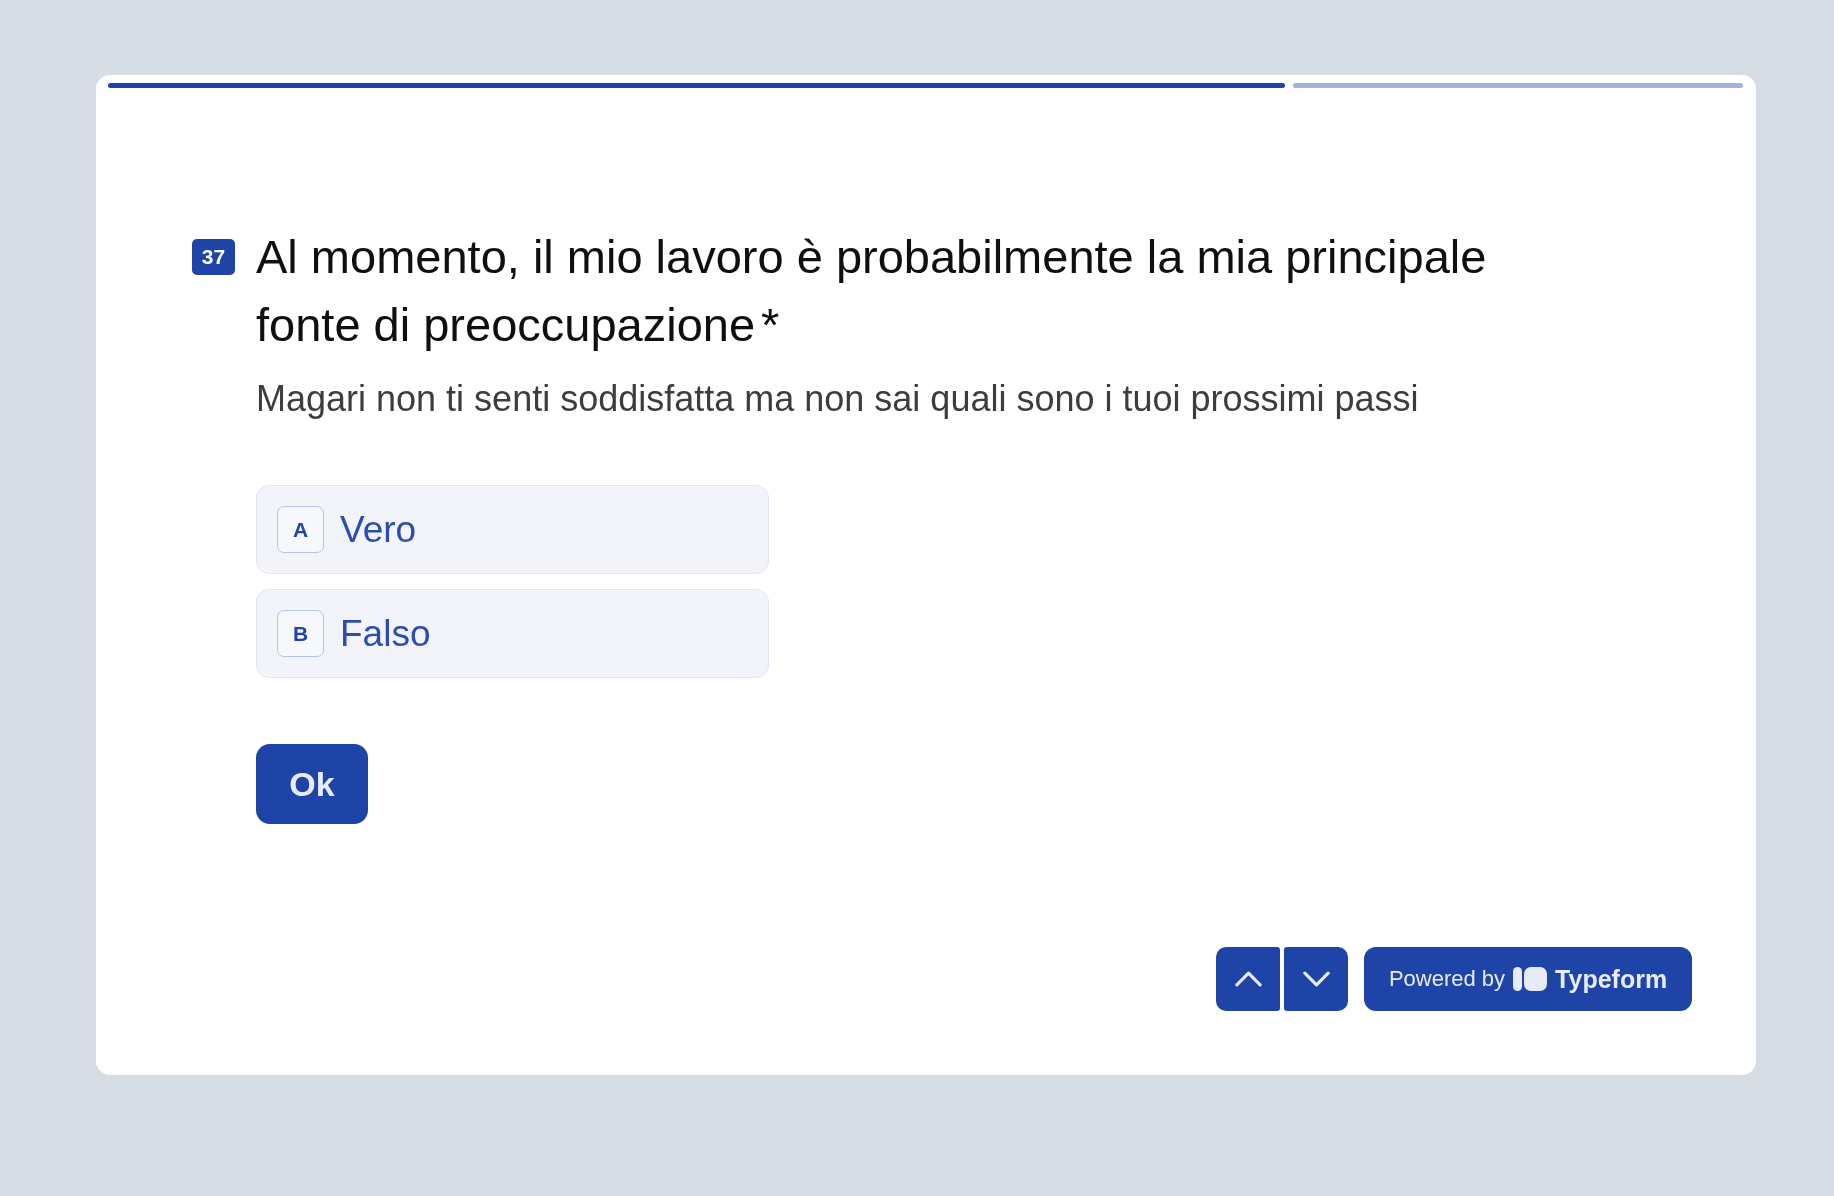 The width and height of the screenshot is (1834, 1196). I want to click on brand-logo-icon, so click(1530, 979).